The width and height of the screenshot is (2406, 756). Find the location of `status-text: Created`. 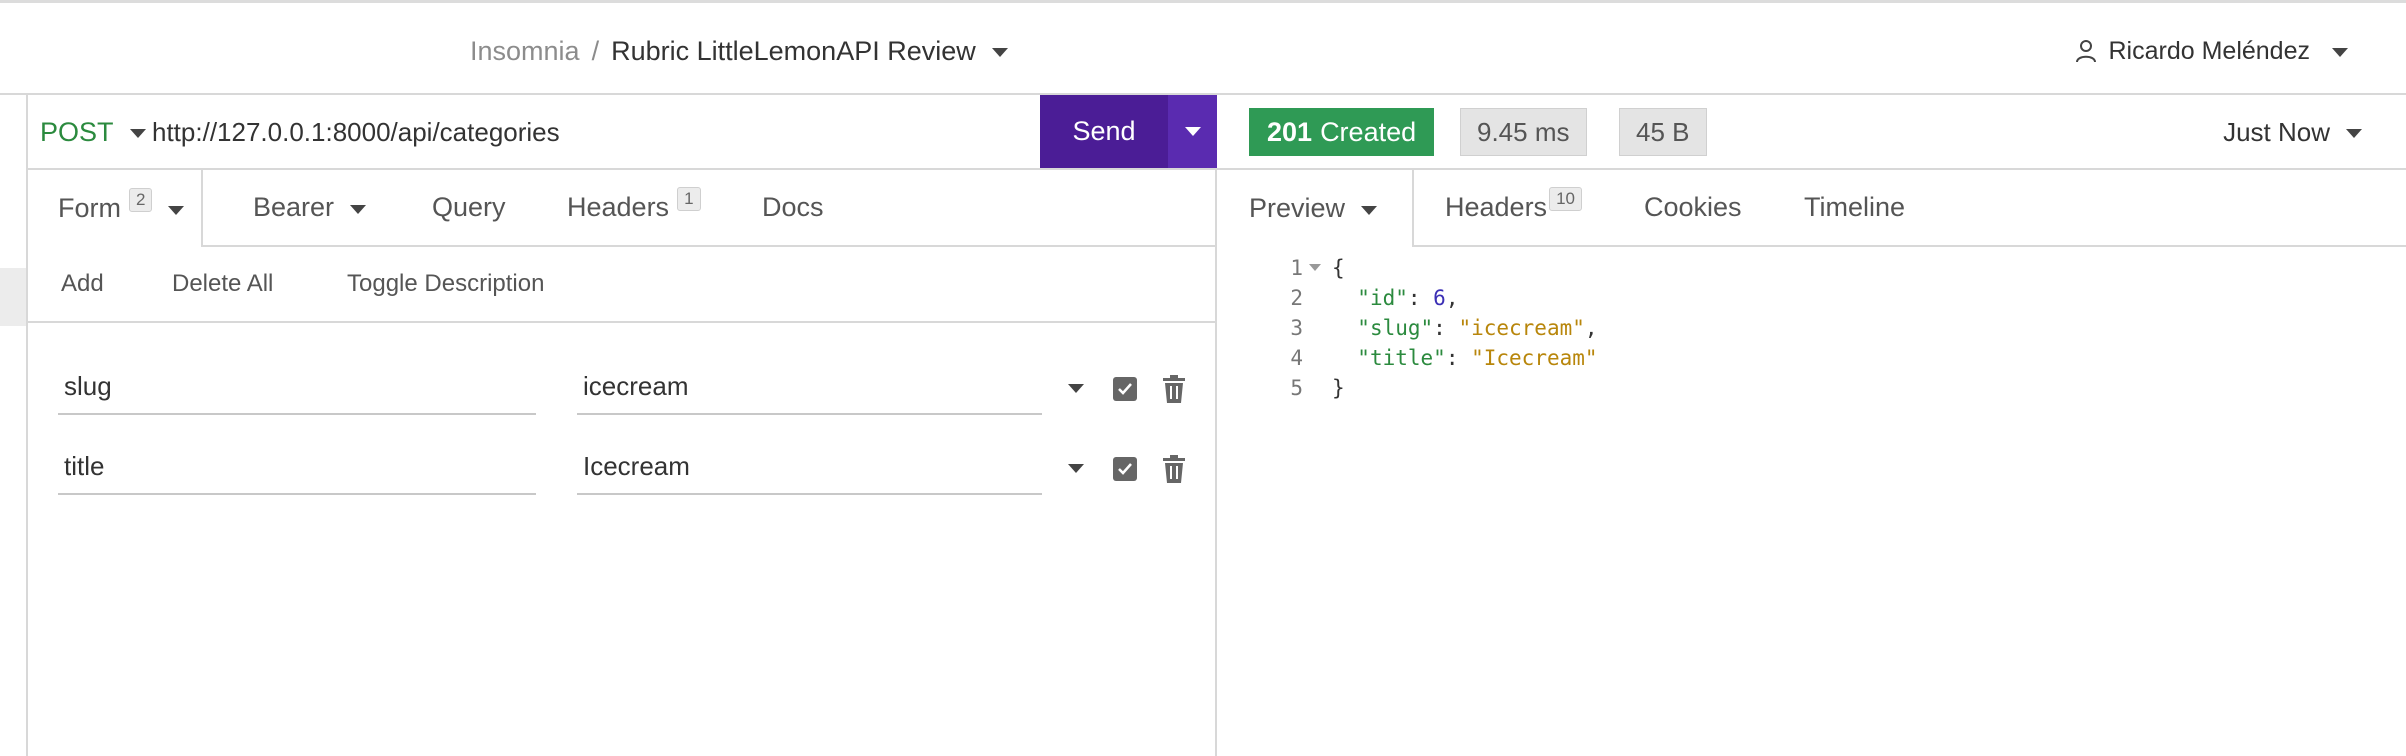

status-text: Created is located at coordinates (1368, 131).